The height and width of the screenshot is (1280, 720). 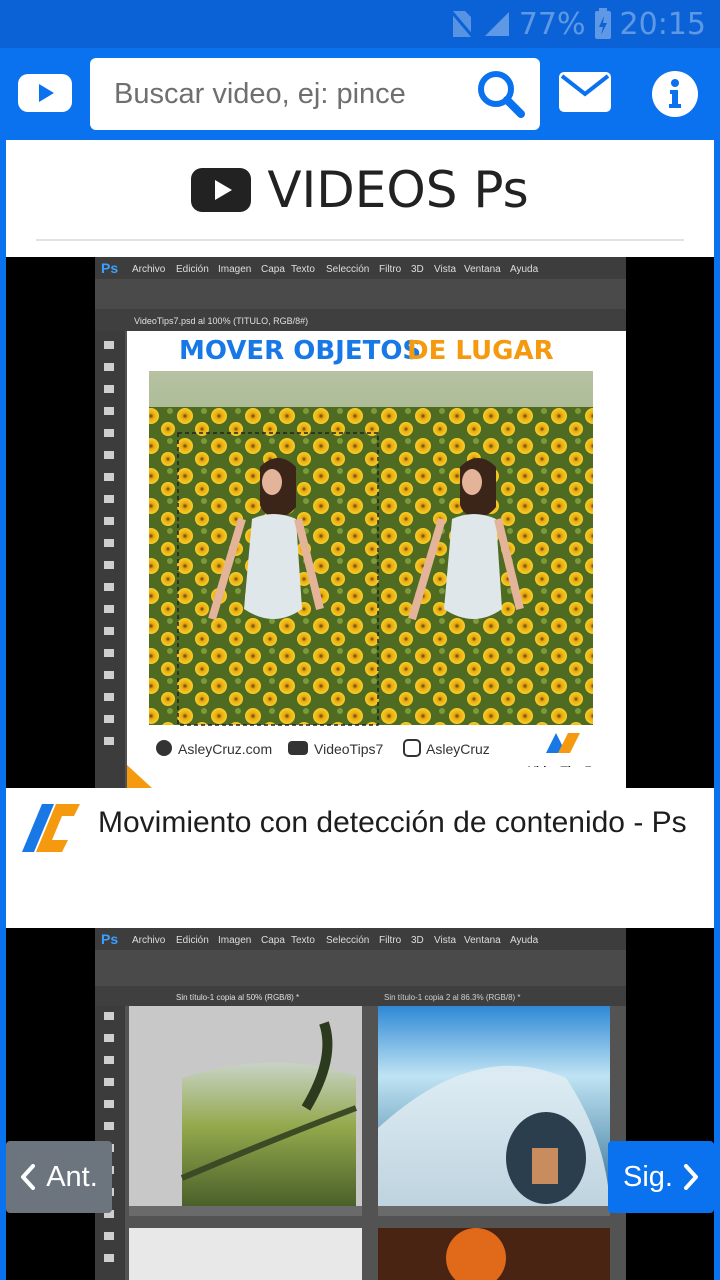 I want to click on chevron-left-icon, so click(x=28, y=1177).